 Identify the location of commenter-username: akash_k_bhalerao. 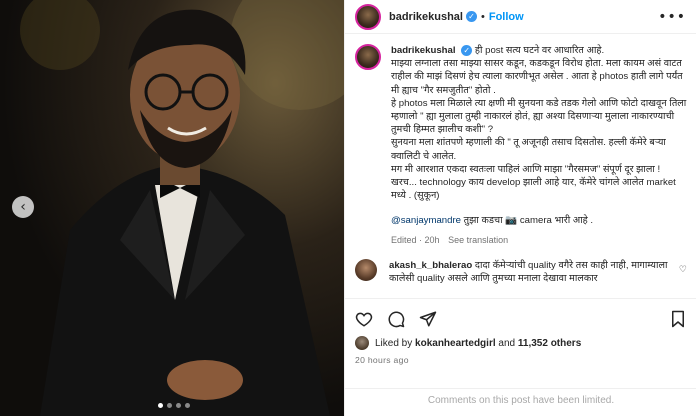
(430, 265).